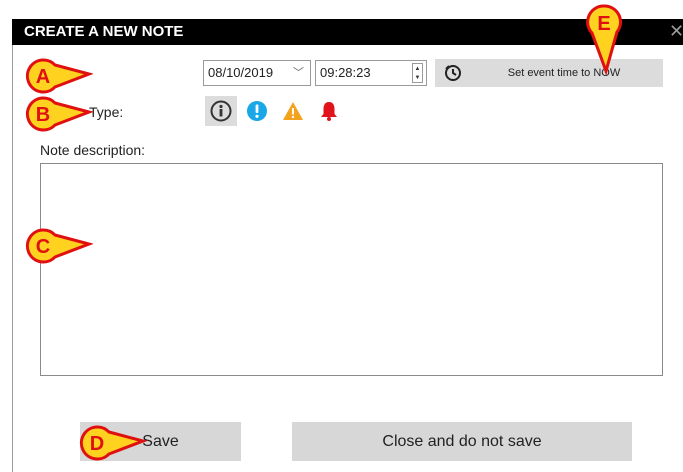 This screenshot has height=472, width=683. I want to click on dialog-title: CREATE A NEW NOTE, so click(347, 32).